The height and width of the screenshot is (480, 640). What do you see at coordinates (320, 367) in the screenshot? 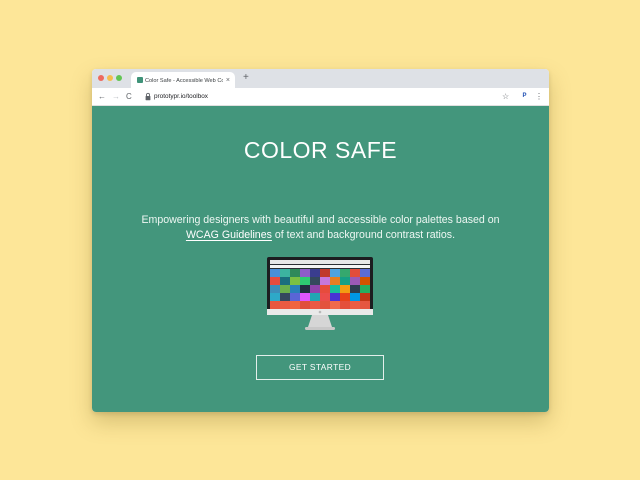
I see `get-started-button: GET STARTED` at bounding box center [320, 367].